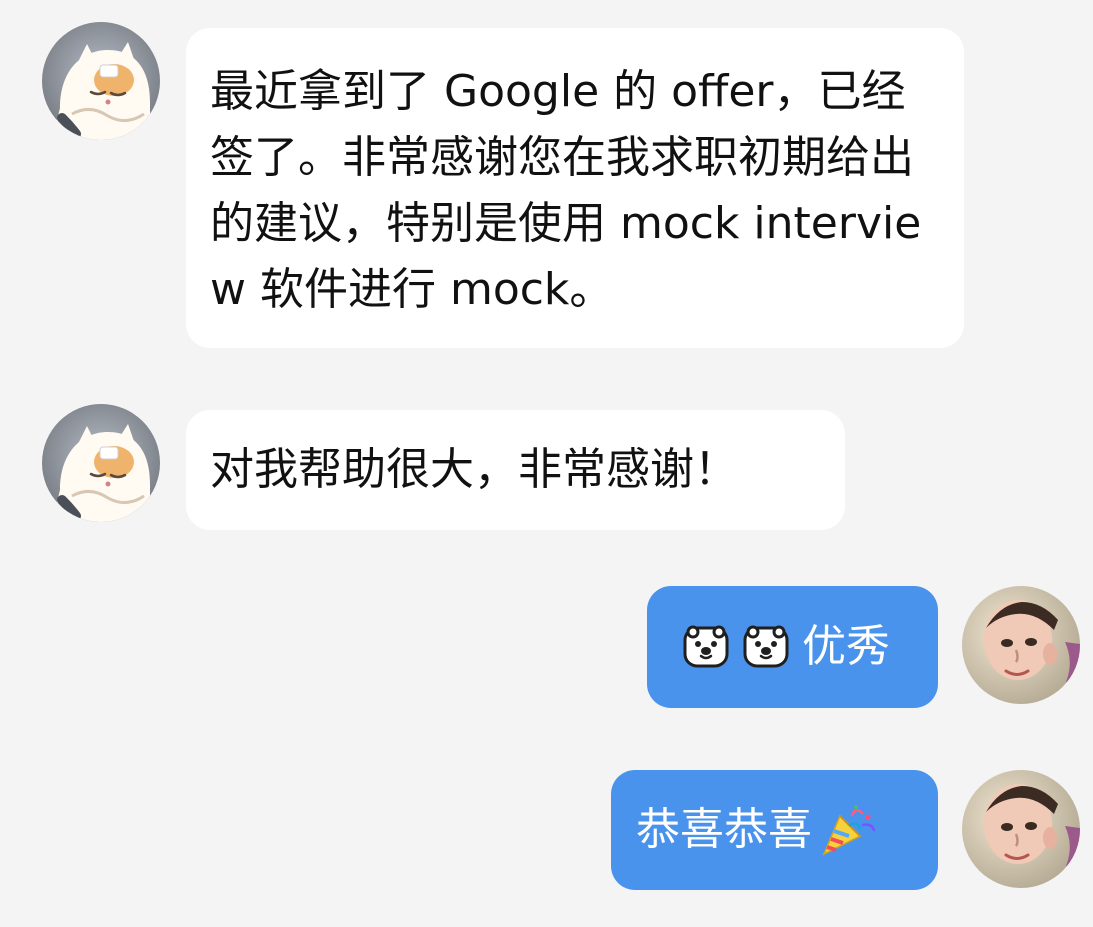 This screenshot has height=927, width=1093. Describe the element at coordinates (847, 830) in the screenshot. I see `party-popper-emoji` at that location.